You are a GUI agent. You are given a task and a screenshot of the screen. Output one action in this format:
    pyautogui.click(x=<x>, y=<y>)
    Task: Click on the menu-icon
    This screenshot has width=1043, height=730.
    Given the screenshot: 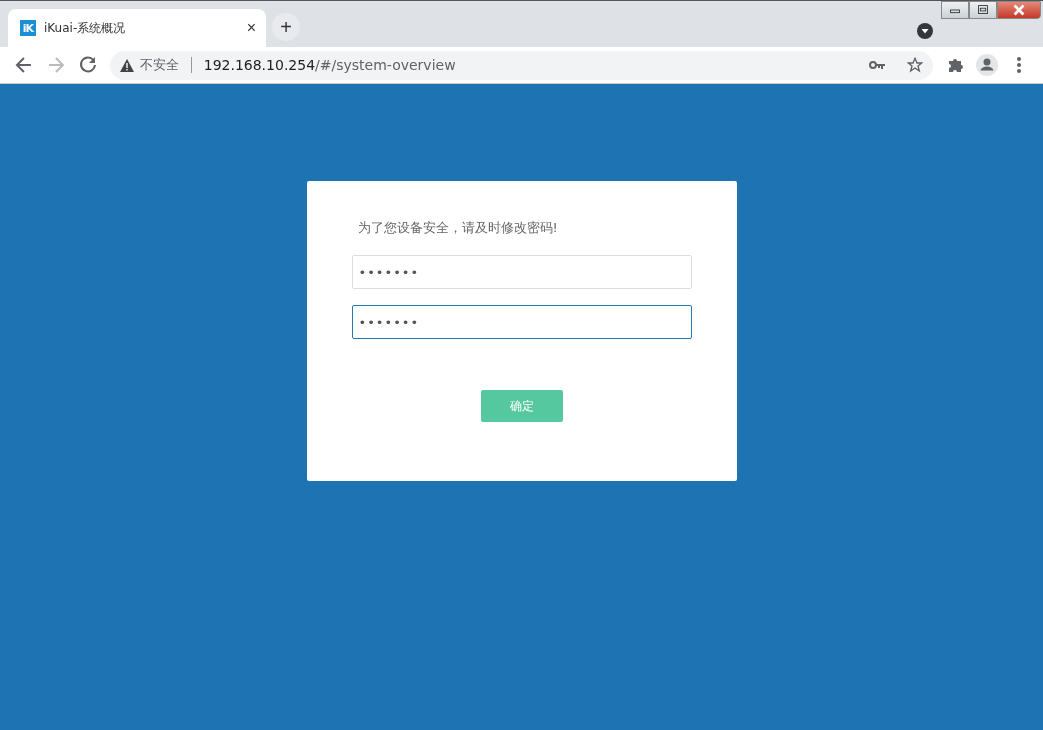 What is the action you would take?
    pyautogui.click(x=1019, y=65)
    